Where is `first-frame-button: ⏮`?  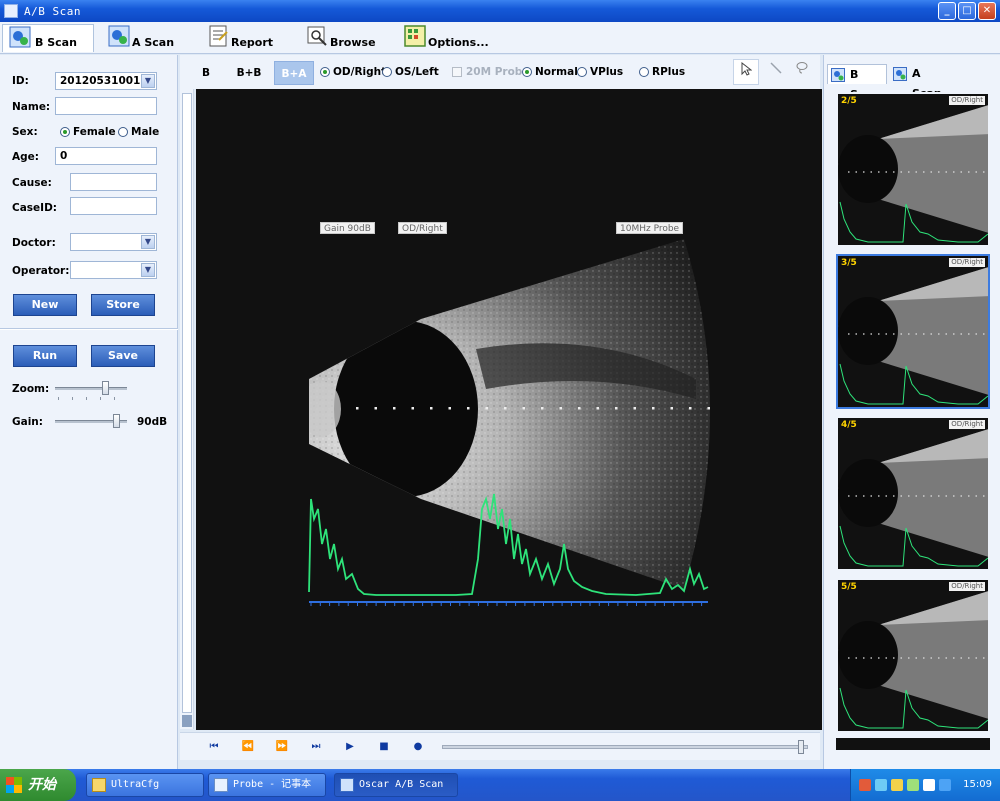
first-frame-button: ⏮ is located at coordinates (214, 747).